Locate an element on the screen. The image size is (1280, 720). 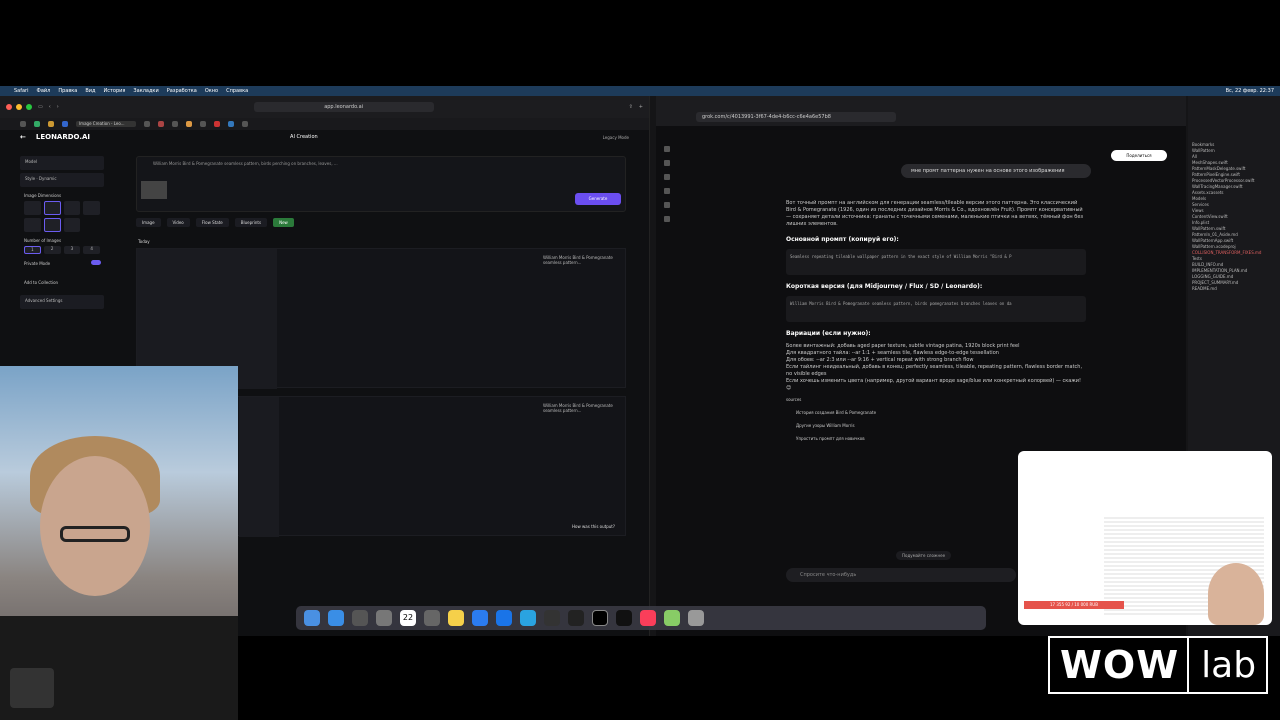
toggle-switch is located at coordinates (96, 262).